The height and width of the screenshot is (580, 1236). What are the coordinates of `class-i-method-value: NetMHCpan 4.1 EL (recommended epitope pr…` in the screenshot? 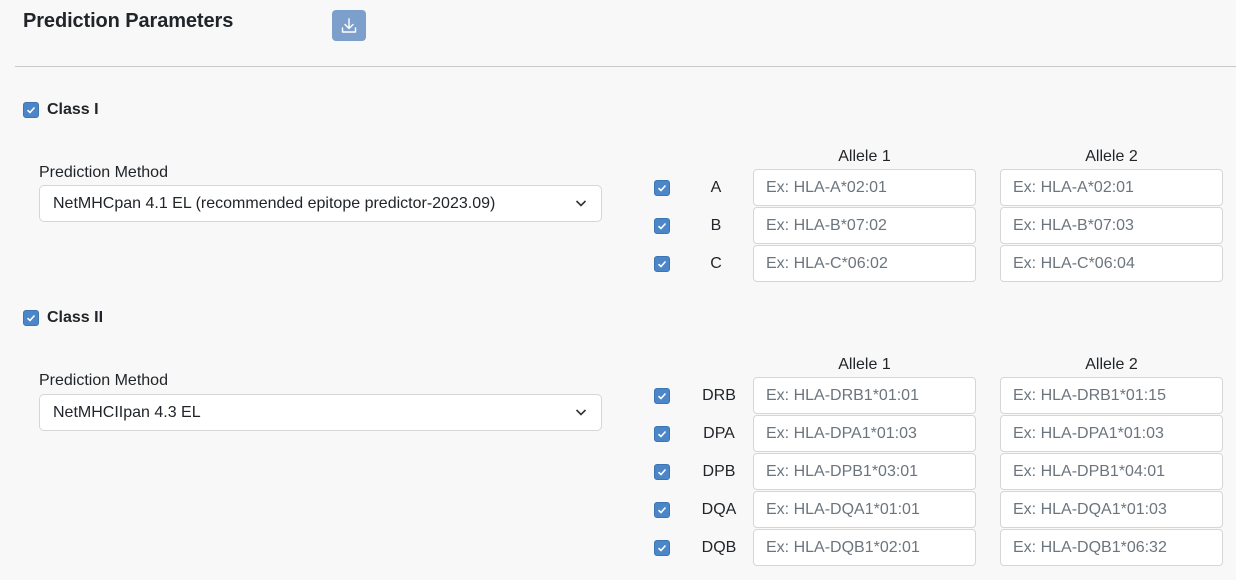 It's located at (274, 203).